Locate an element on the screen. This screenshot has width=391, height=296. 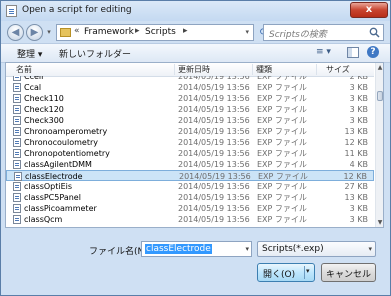
file-row: Check110 2014/05/19 13:56 EXP ファイル 3 KB is located at coordinates (190, 98).